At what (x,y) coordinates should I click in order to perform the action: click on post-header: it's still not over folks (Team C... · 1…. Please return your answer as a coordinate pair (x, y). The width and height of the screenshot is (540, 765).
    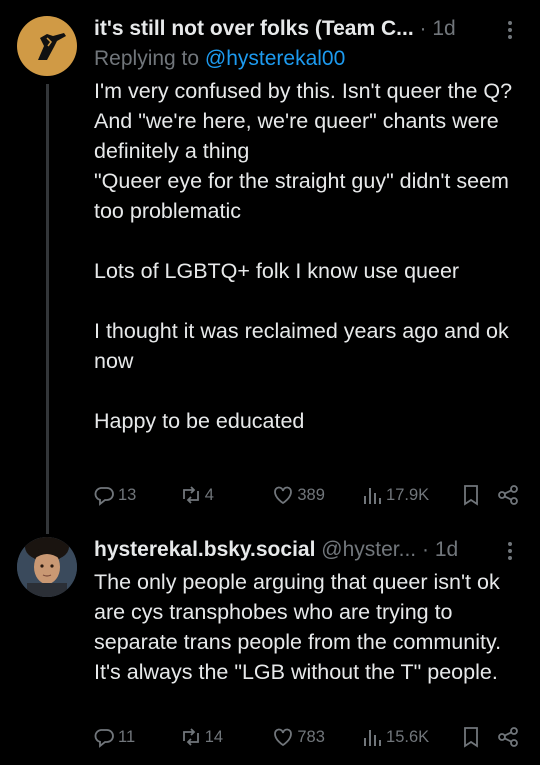
    Looking at the image, I should click on (307, 29).